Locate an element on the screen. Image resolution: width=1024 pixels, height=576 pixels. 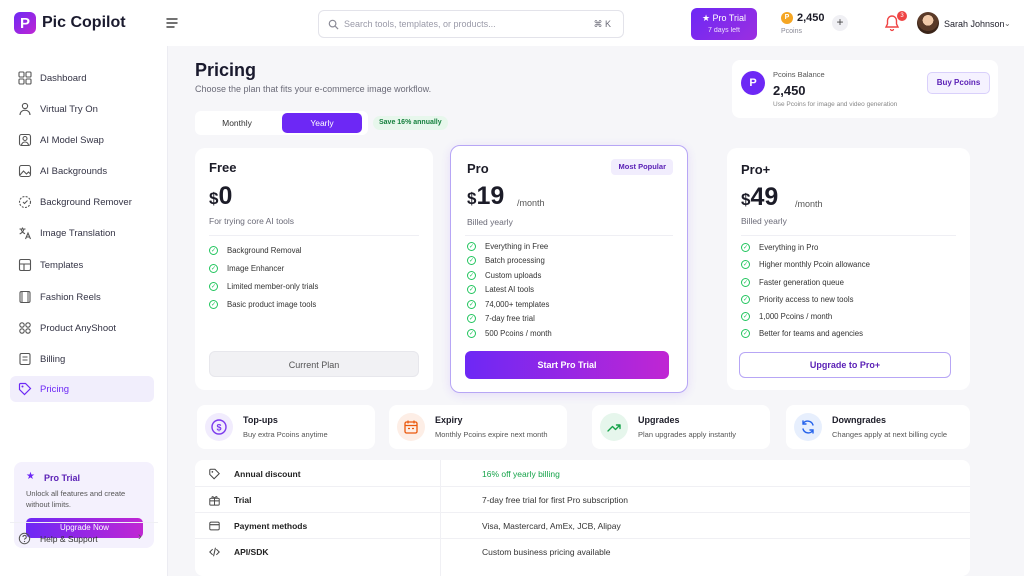
table-row: Annual discount 16% off yearly billing is located at coordinates (582, 474).